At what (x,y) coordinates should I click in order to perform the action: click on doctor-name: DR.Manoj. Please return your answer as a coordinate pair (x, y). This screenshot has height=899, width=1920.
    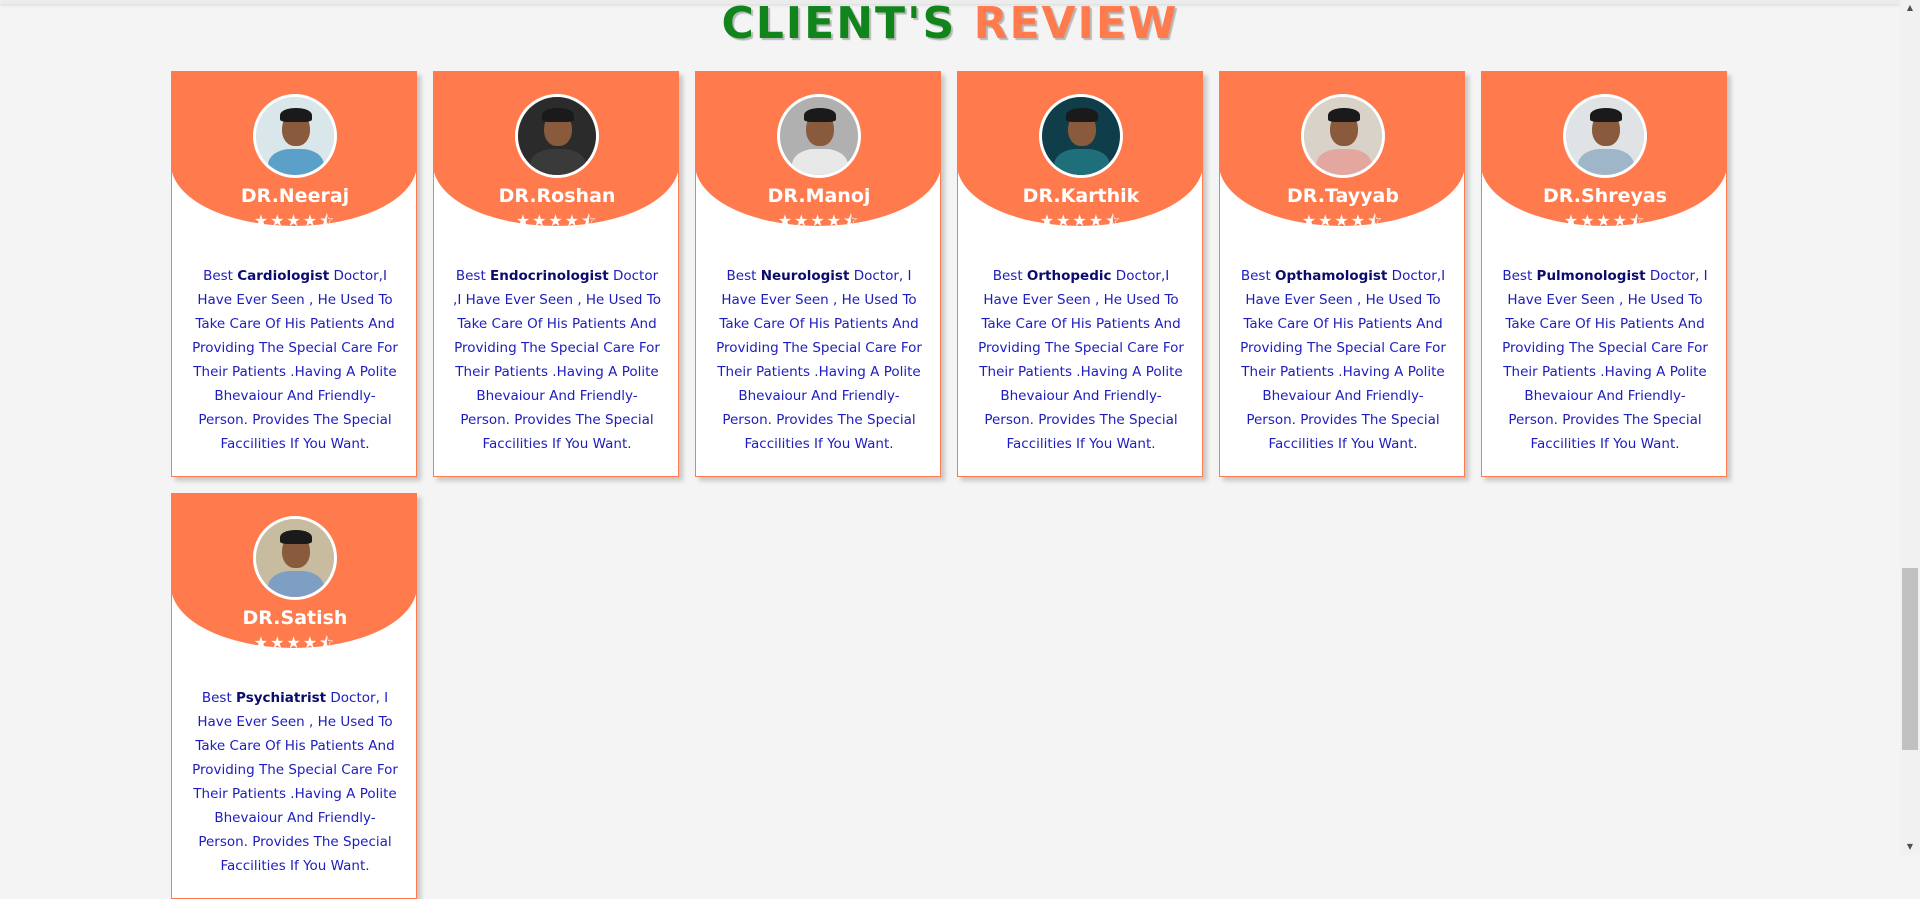
    Looking at the image, I should click on (819, 196).